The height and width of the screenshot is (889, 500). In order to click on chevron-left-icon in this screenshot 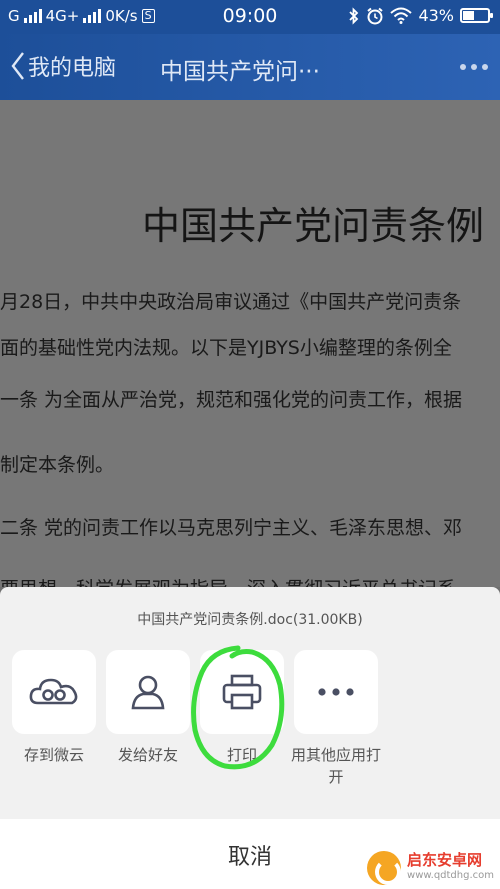, I will do `click(17, 66)`.